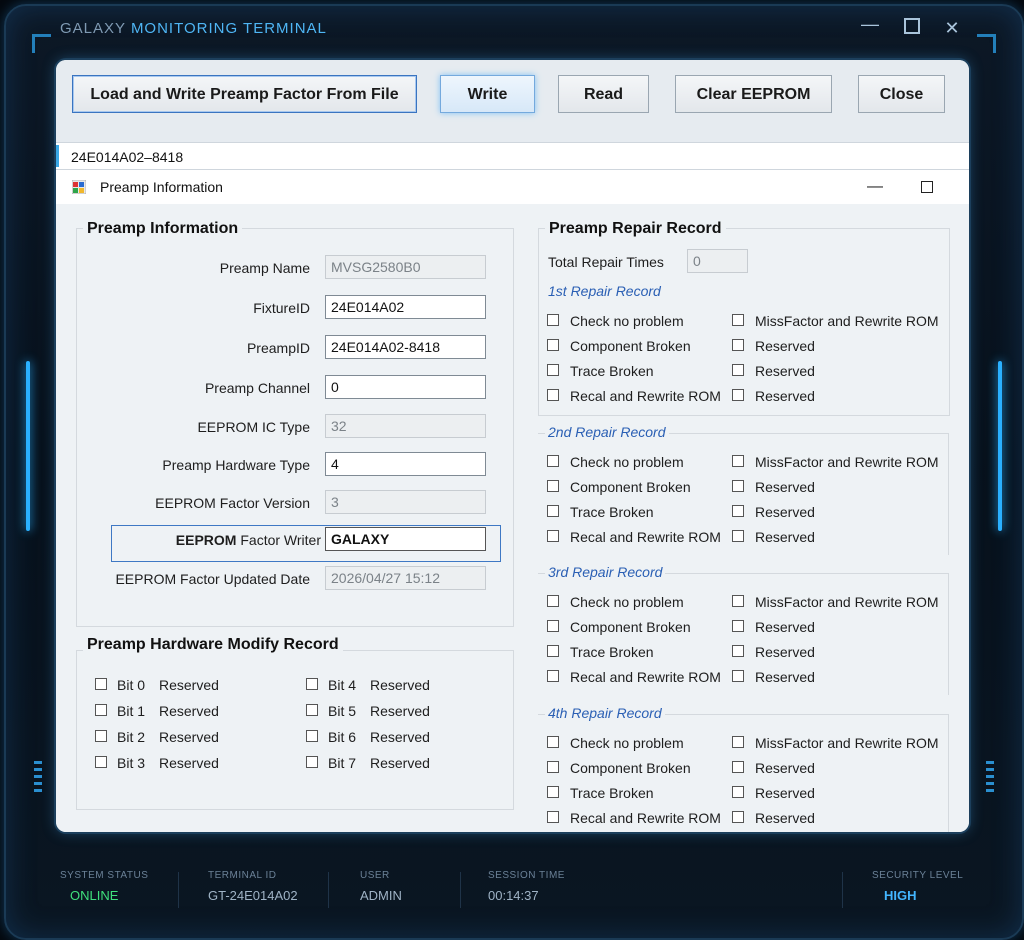 The image size is (1024, 940). What do you see at coordinates (405, 426) in the screenshot?
I see `field-input: 32` at bounding box center [405, 426].